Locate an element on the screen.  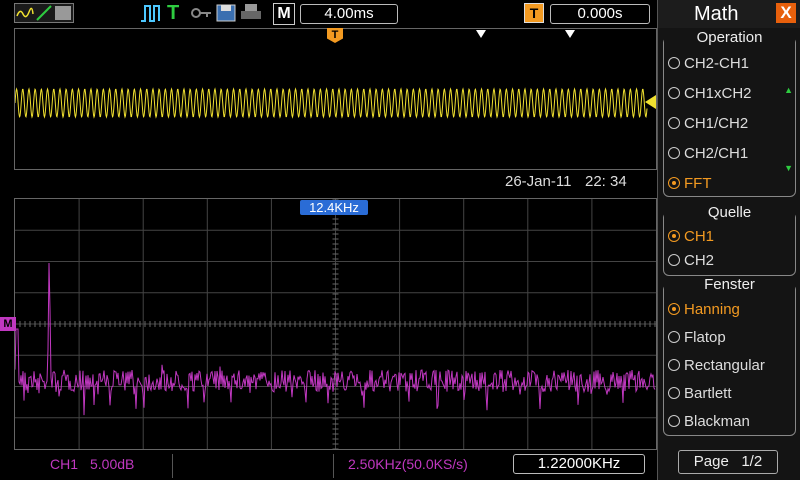
scroll-down-icon: ▼ is located at coordinates (788, 168).